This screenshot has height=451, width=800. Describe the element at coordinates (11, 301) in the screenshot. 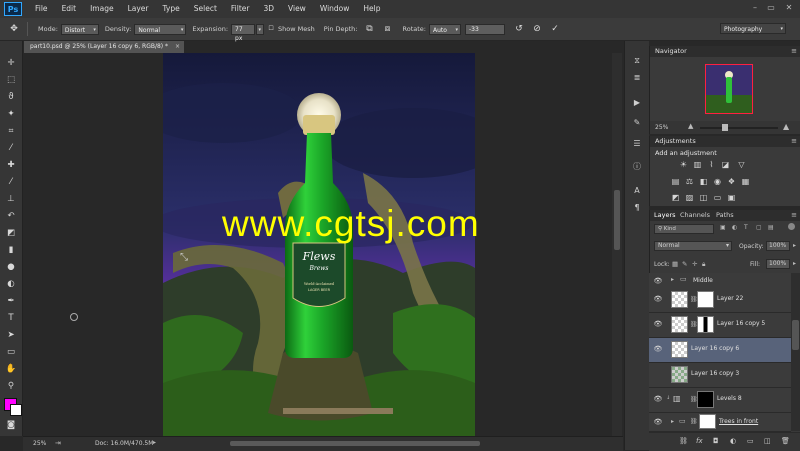

I see `pen-tool-icon: ✒` at that location.